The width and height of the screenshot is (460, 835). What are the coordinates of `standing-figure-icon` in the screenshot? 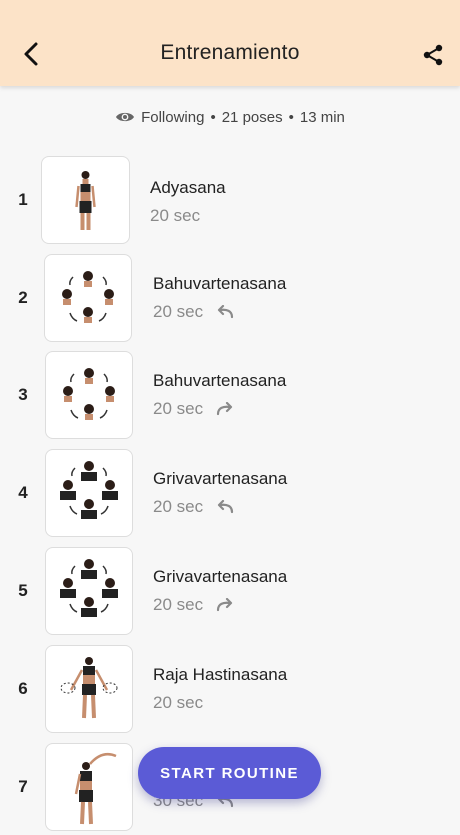 It's located at (85, 200).